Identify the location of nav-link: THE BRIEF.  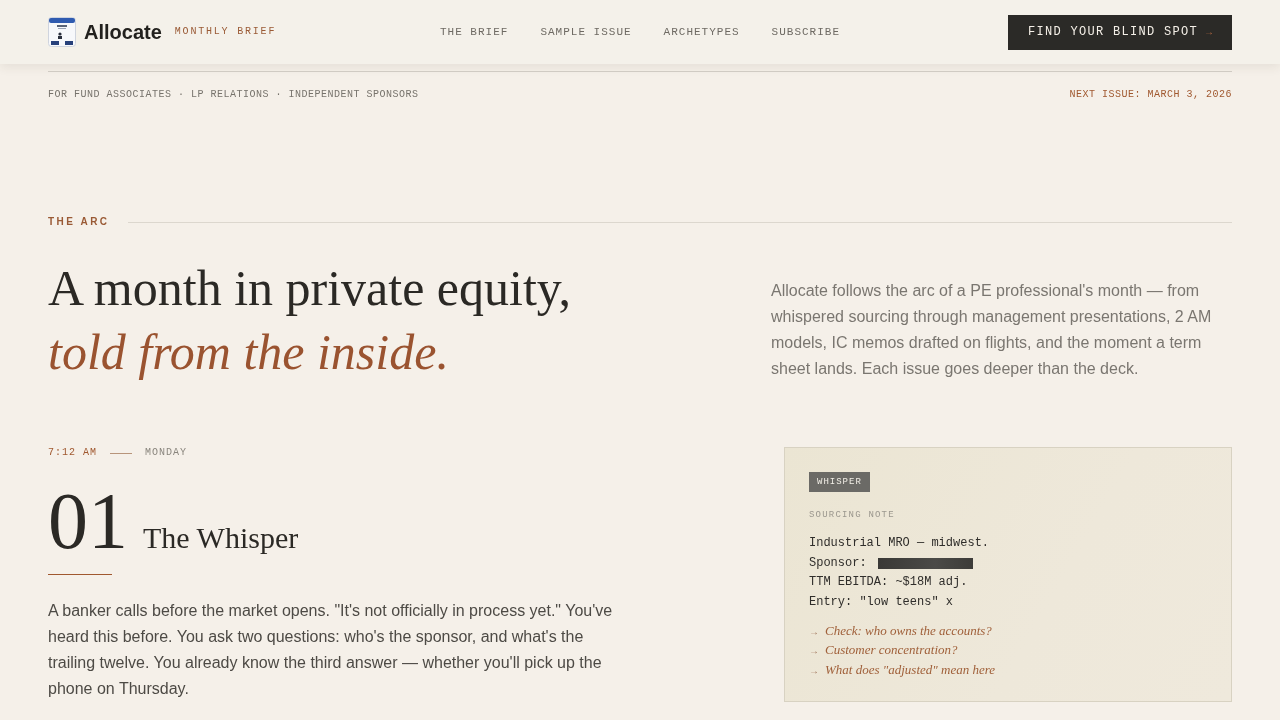
(474, 32).